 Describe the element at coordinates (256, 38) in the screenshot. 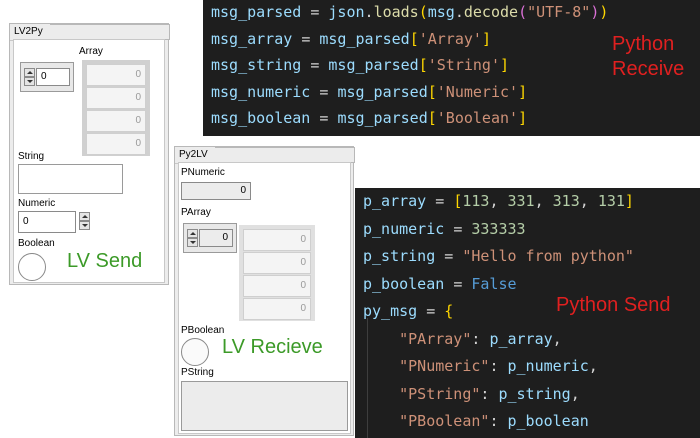

I see `code-token: msg_array` at that location.